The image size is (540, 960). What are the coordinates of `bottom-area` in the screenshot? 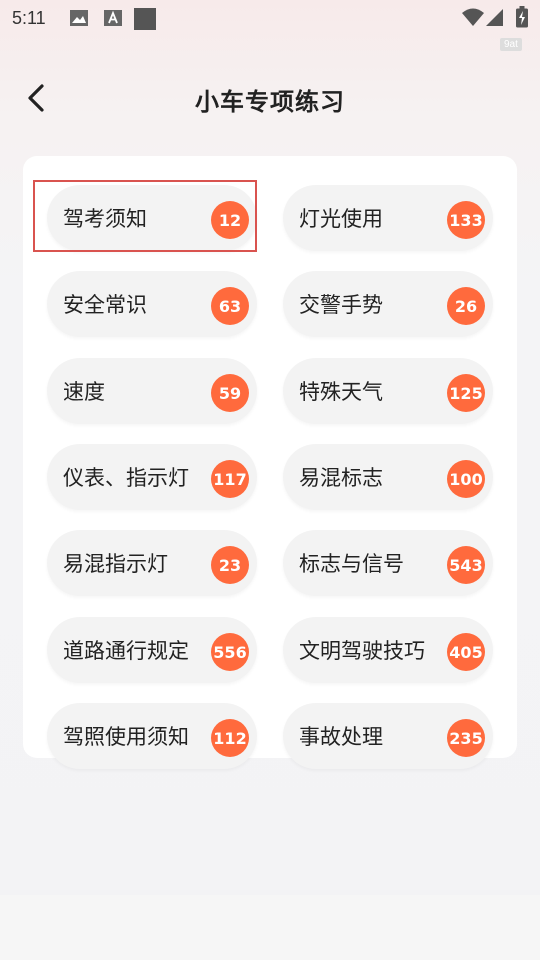 It's located at (270, 927).